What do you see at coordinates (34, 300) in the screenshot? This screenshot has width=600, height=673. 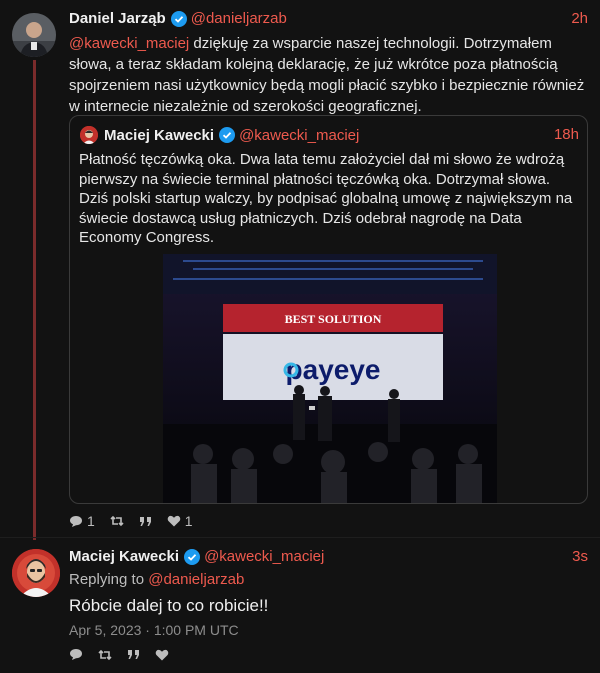 I see `thread-connector` at bounding box center [34, 300].